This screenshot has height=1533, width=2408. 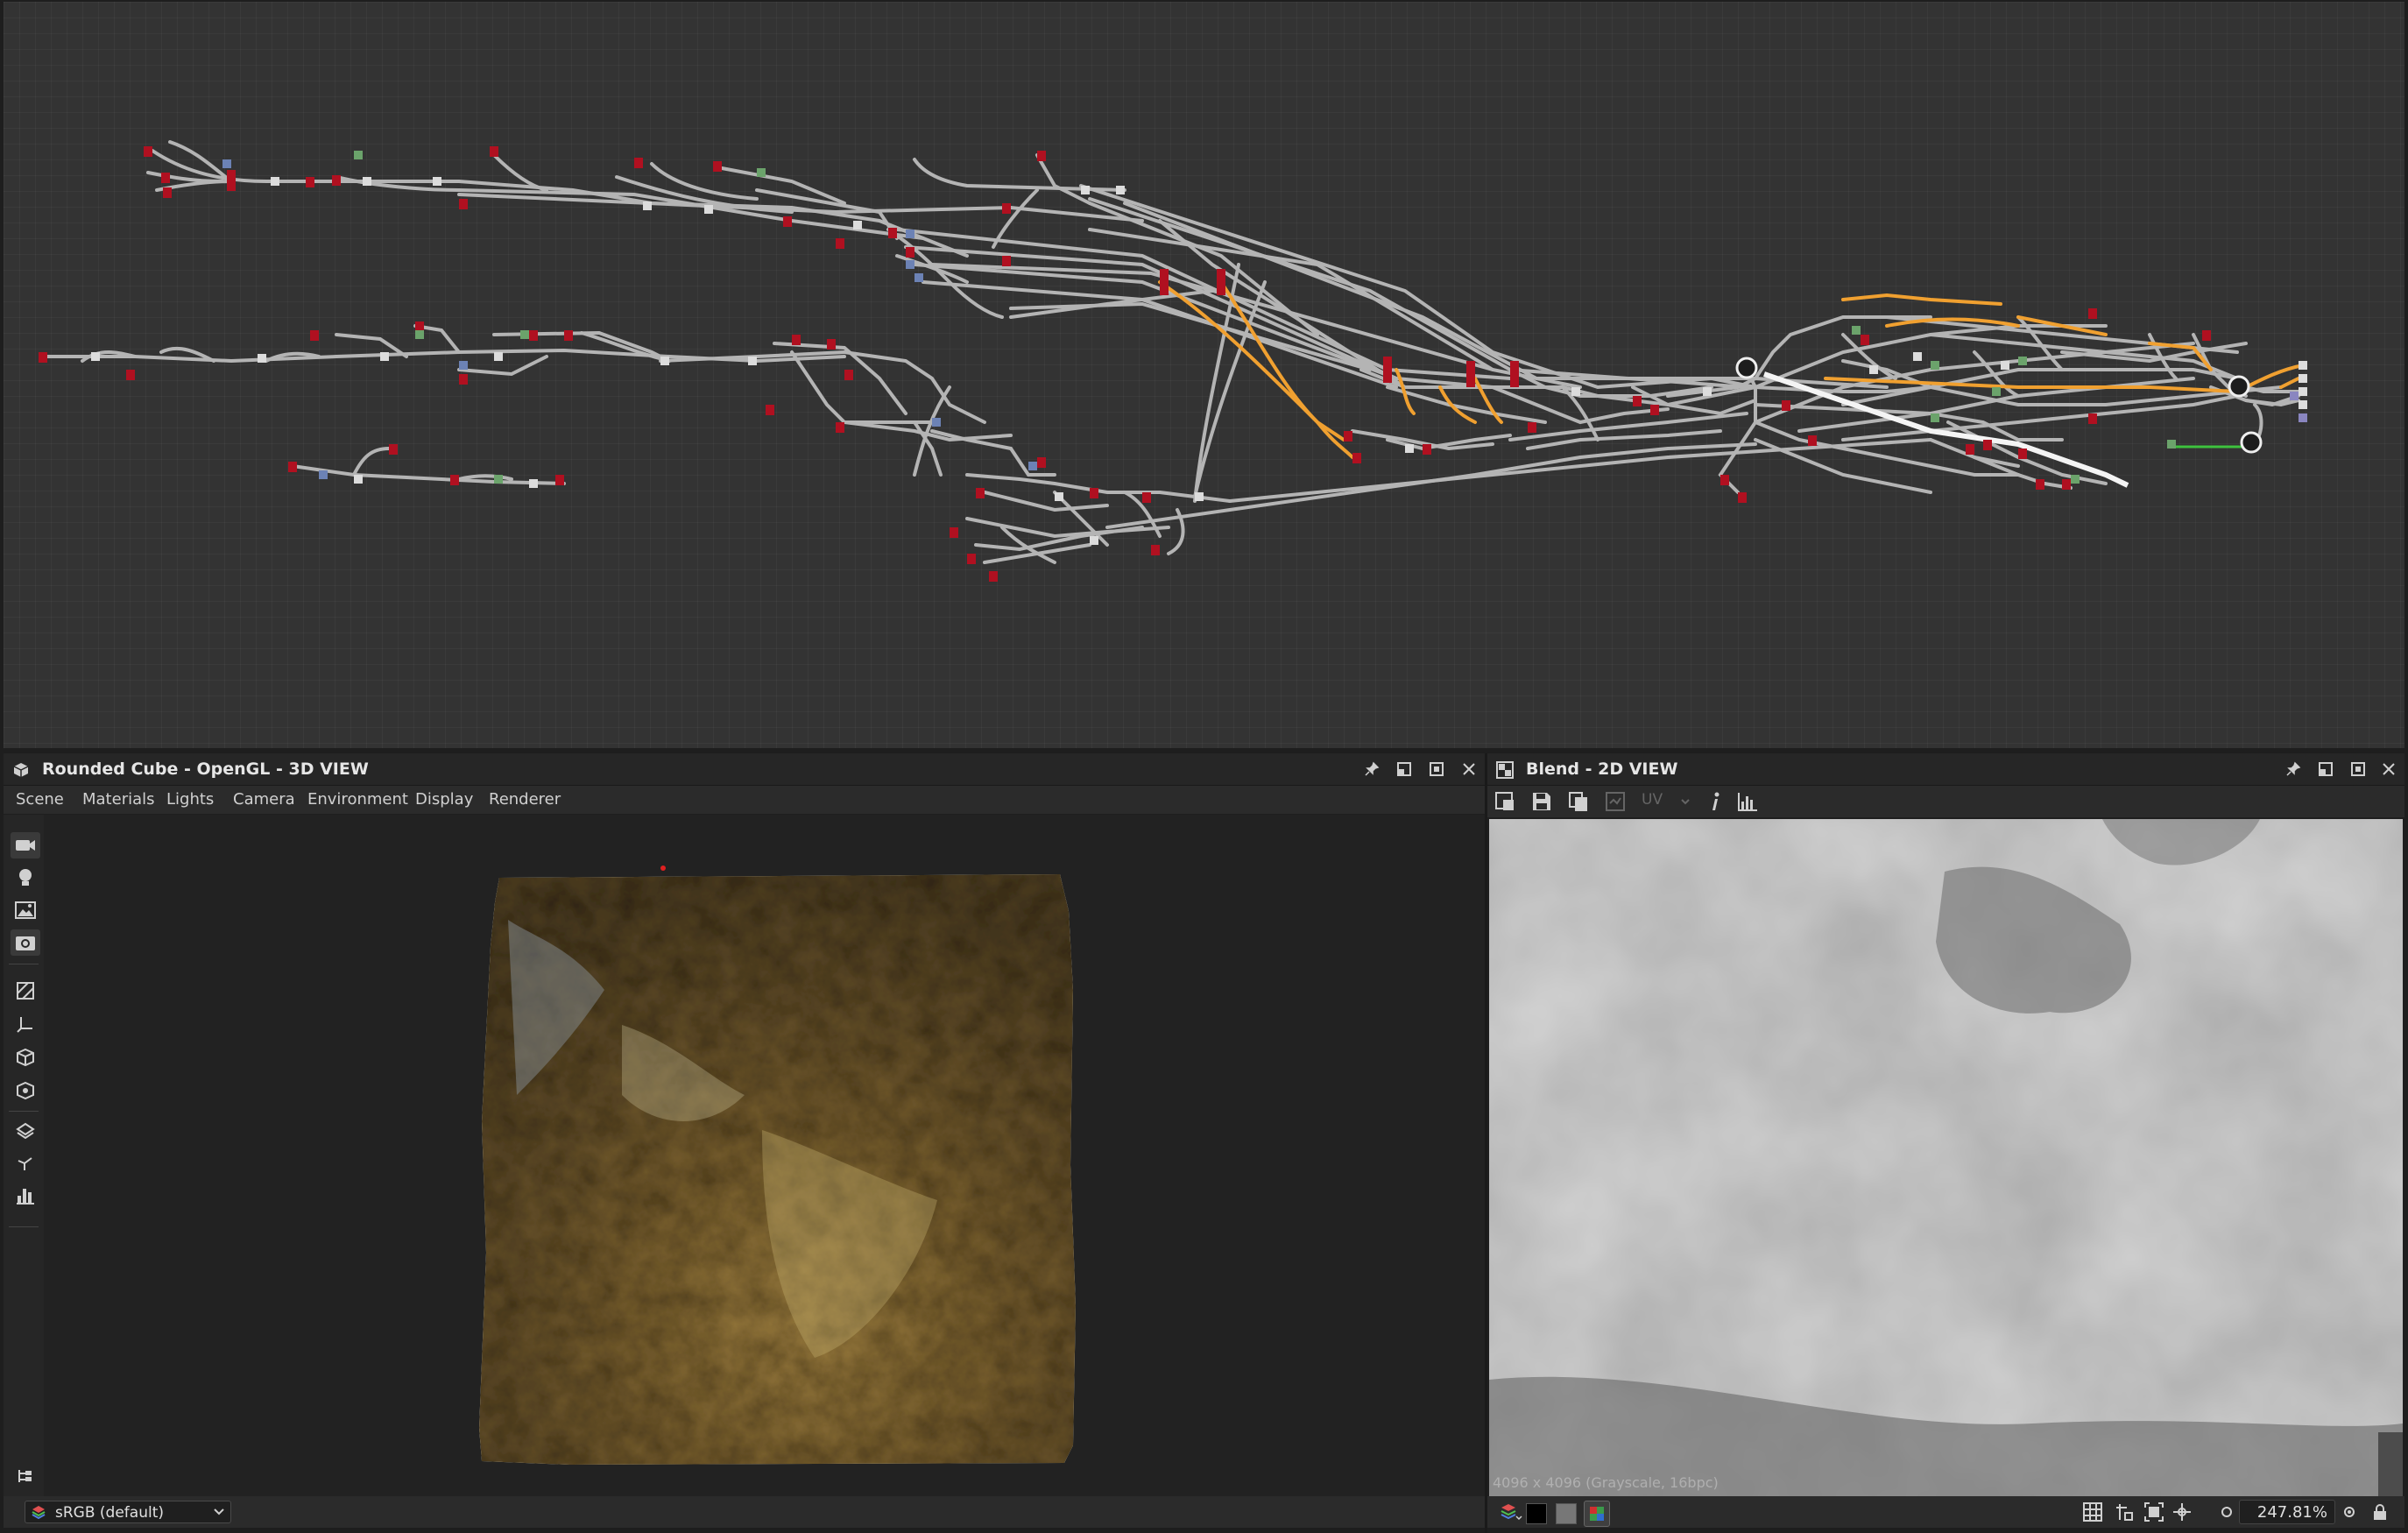 I want to click on cube-solid-icon, so click(x=25, y=1057).